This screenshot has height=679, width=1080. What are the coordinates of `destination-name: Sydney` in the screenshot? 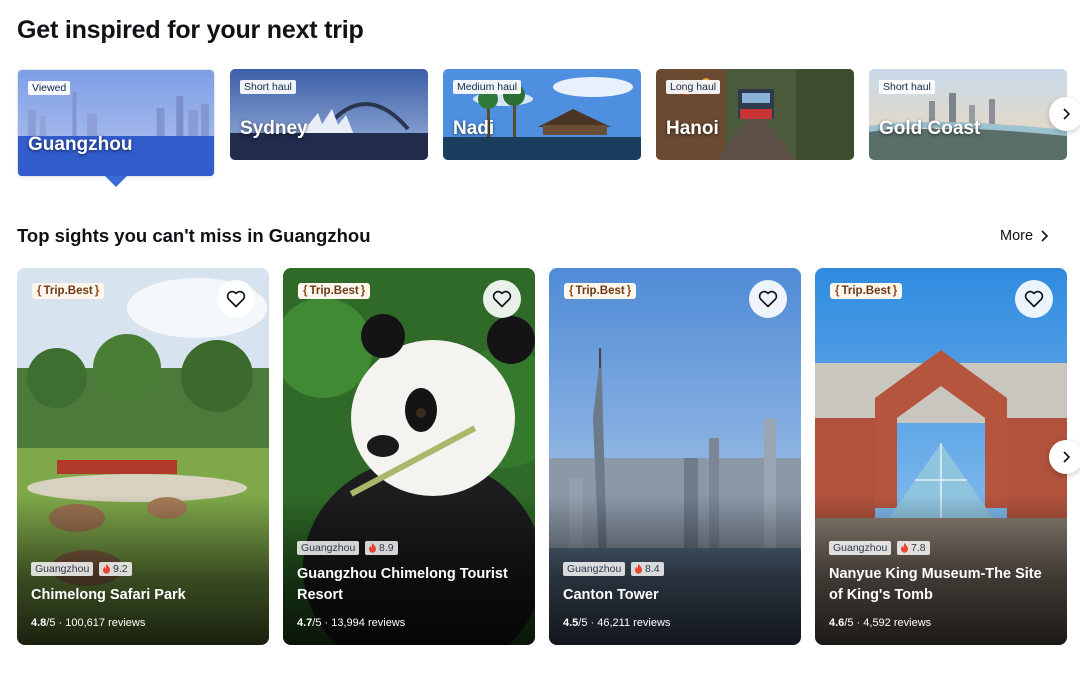 It's located at (274, 128).